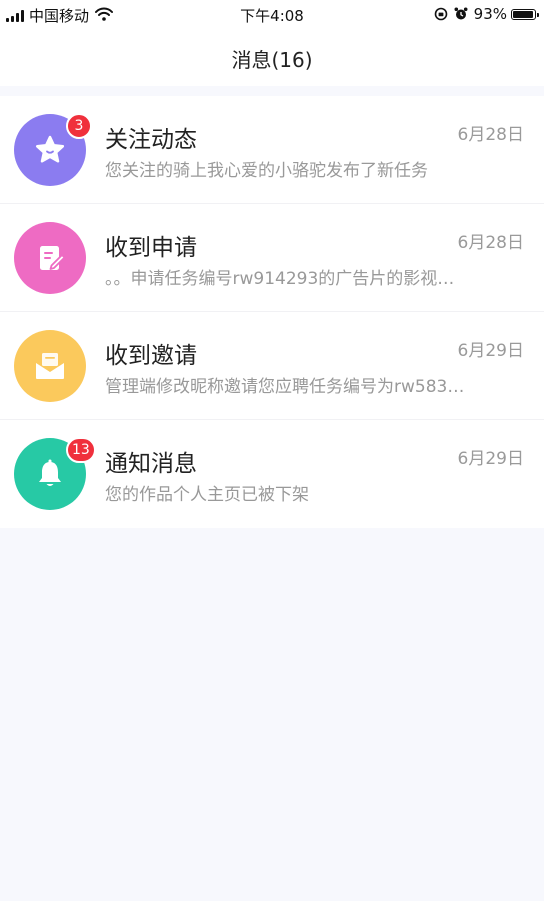 The image size is (544, 901). I want to click on battery-percent: 93%, so click(490, 14).